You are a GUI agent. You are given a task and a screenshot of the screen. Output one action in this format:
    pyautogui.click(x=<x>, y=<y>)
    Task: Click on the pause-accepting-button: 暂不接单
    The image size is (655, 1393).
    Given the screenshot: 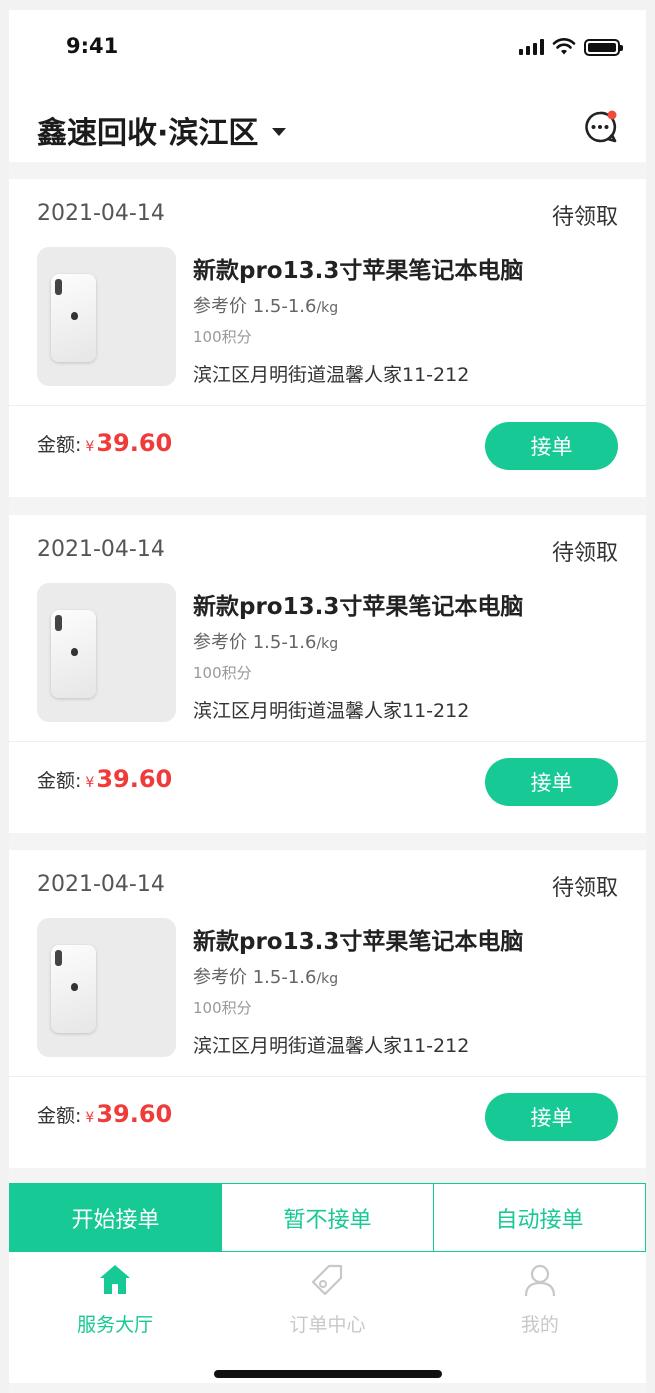 What is the action you would take?
    pyautogui.click(x=328, y=1217)
    